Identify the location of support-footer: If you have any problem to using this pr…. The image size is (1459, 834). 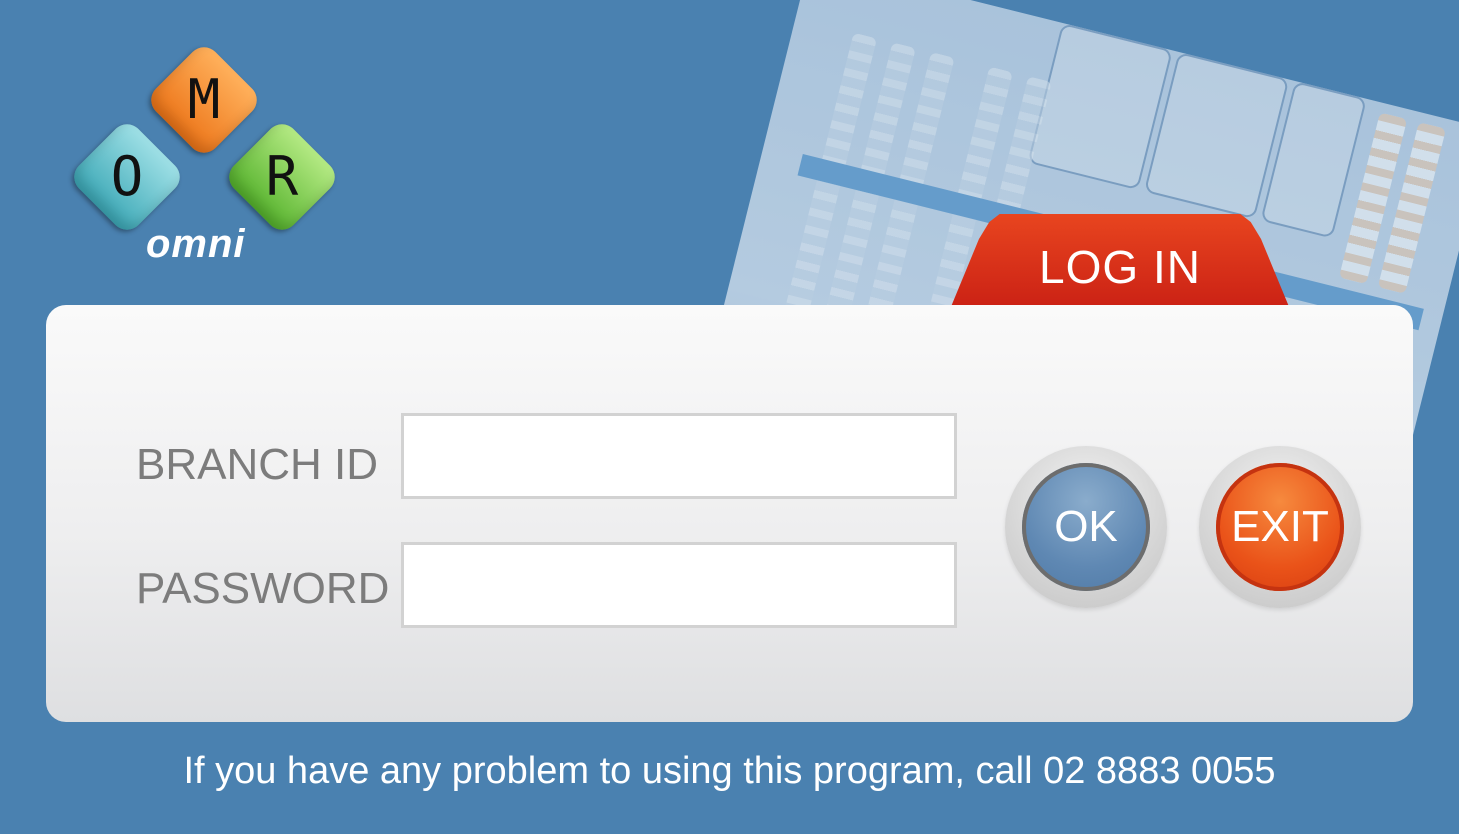
(729, 771).